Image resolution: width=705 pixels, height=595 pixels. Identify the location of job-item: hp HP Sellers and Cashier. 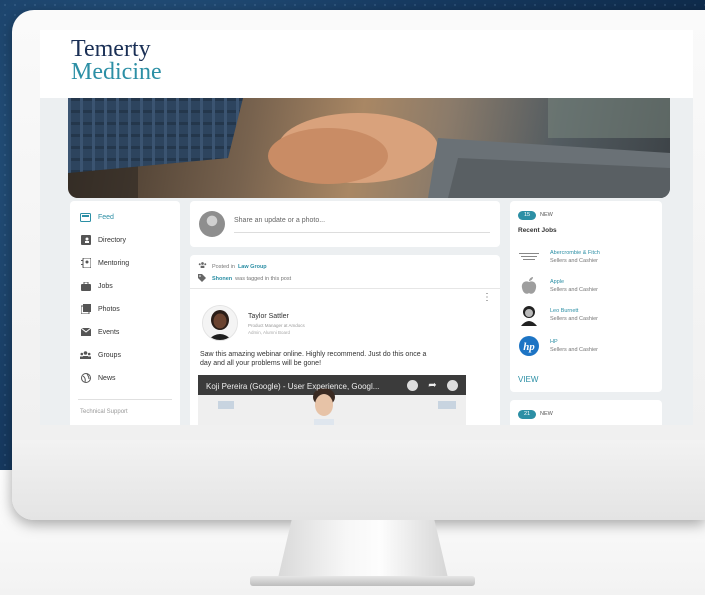
(588, 348).